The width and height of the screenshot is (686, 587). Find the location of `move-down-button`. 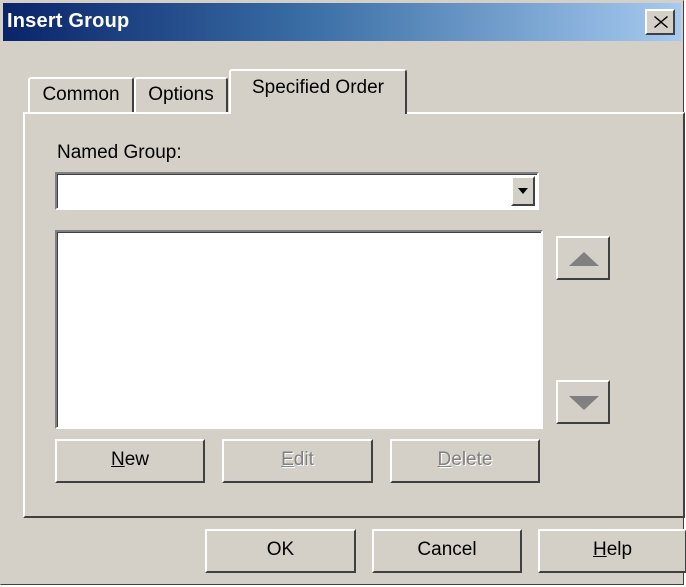

move-down-button is located at coordinates (583, 402).